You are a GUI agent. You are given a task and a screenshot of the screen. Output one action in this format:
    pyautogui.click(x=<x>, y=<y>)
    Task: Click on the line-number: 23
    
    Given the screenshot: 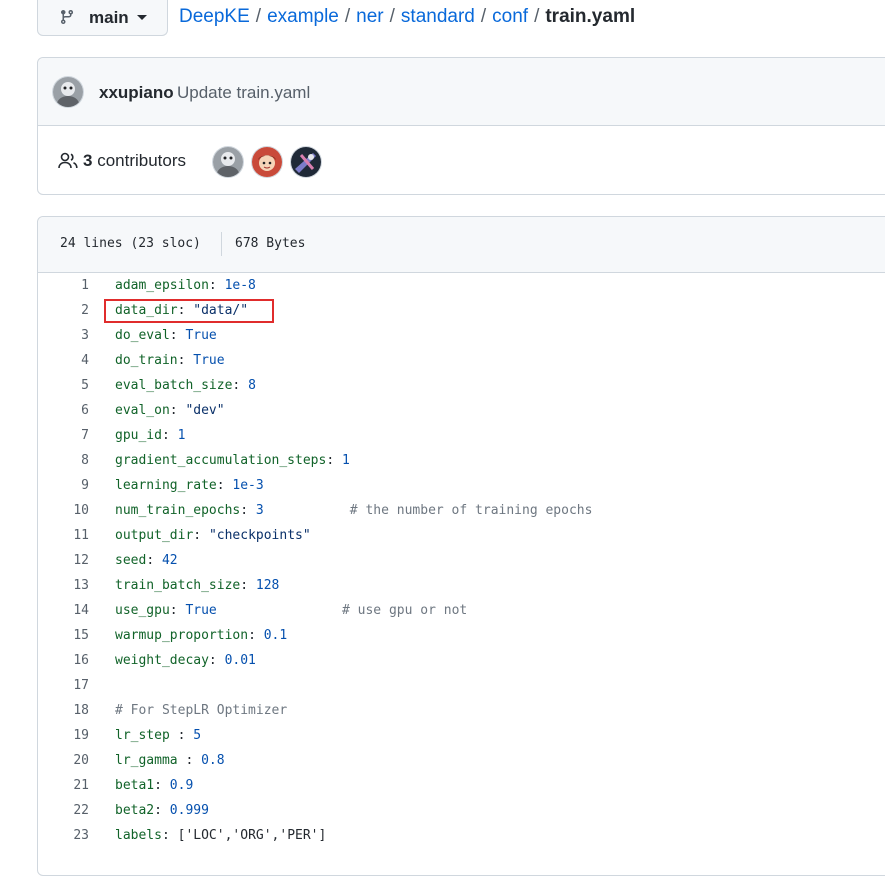 What is the action you would take?
    pyautogui.click(x=63, y=835)
    